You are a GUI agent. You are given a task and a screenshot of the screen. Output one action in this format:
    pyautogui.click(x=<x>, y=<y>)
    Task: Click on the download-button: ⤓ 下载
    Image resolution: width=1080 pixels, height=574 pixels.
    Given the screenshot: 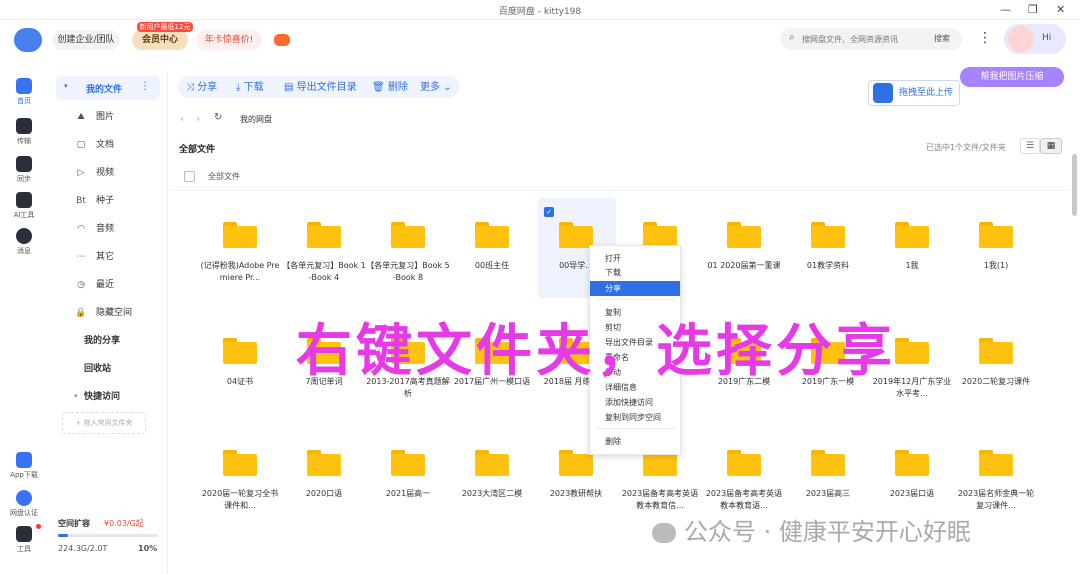 What is the action you would take?
    pyautogui.click(x=250, y=88)
    